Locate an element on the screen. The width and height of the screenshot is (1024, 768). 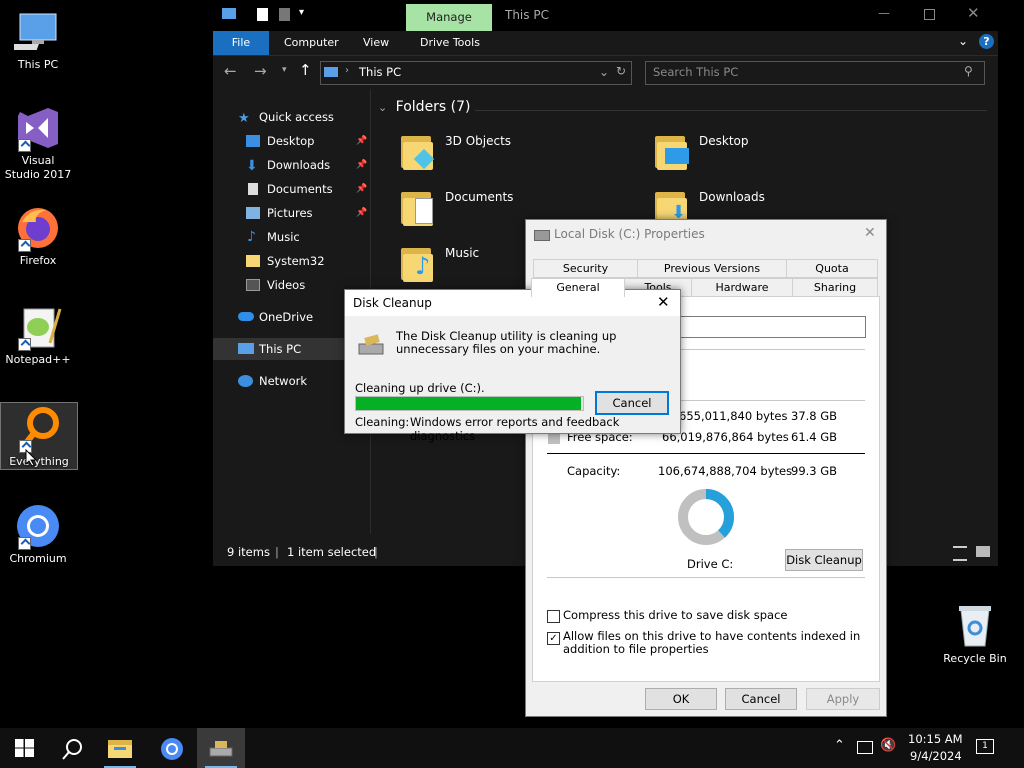
compress-drive-checkbox is located at coordinates (553, 616).